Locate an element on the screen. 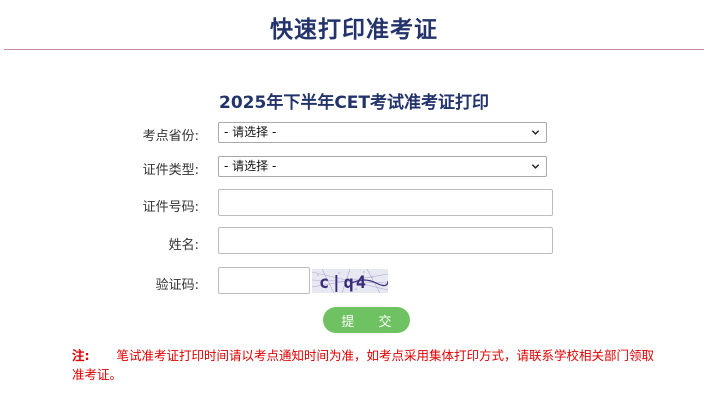 The height and width of the screenshot is (405, 708). captcha-image: c|q4 is located at coordinates (350, 281).